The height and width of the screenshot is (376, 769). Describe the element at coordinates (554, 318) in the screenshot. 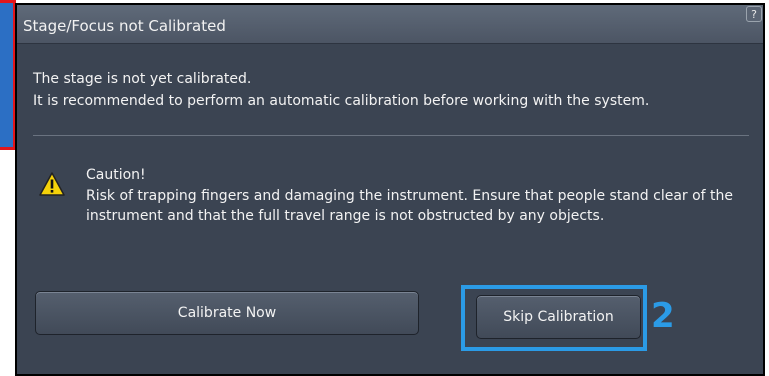

I see `skip-calibration-highlight` at that location.